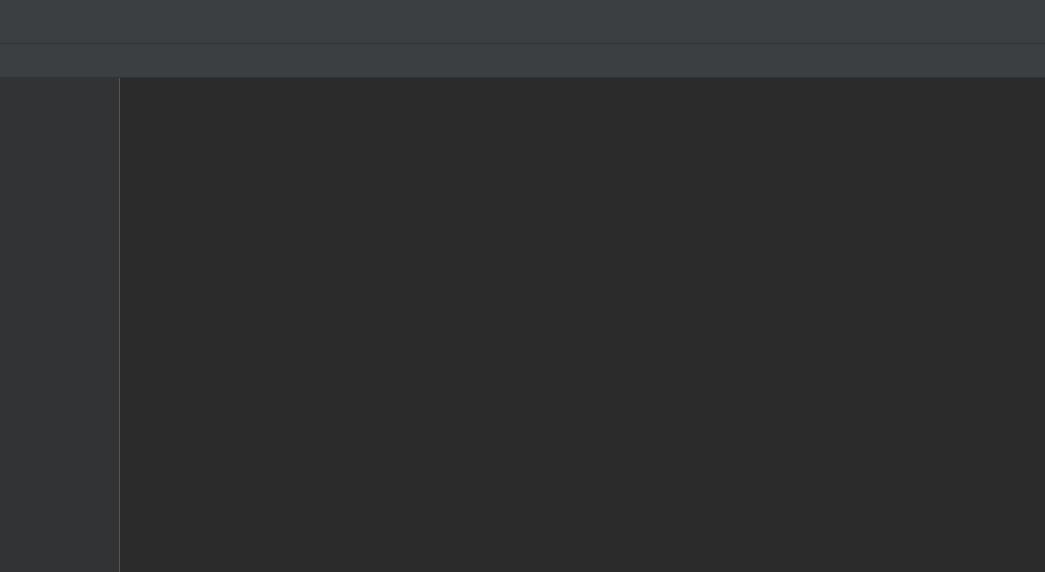 Image resolution: width=1045 pixels, height=572 pixels. What do you see at coordinates (522, 22) in the screenshot?
I see `breadcrumb` at bounding box center [522, 22].